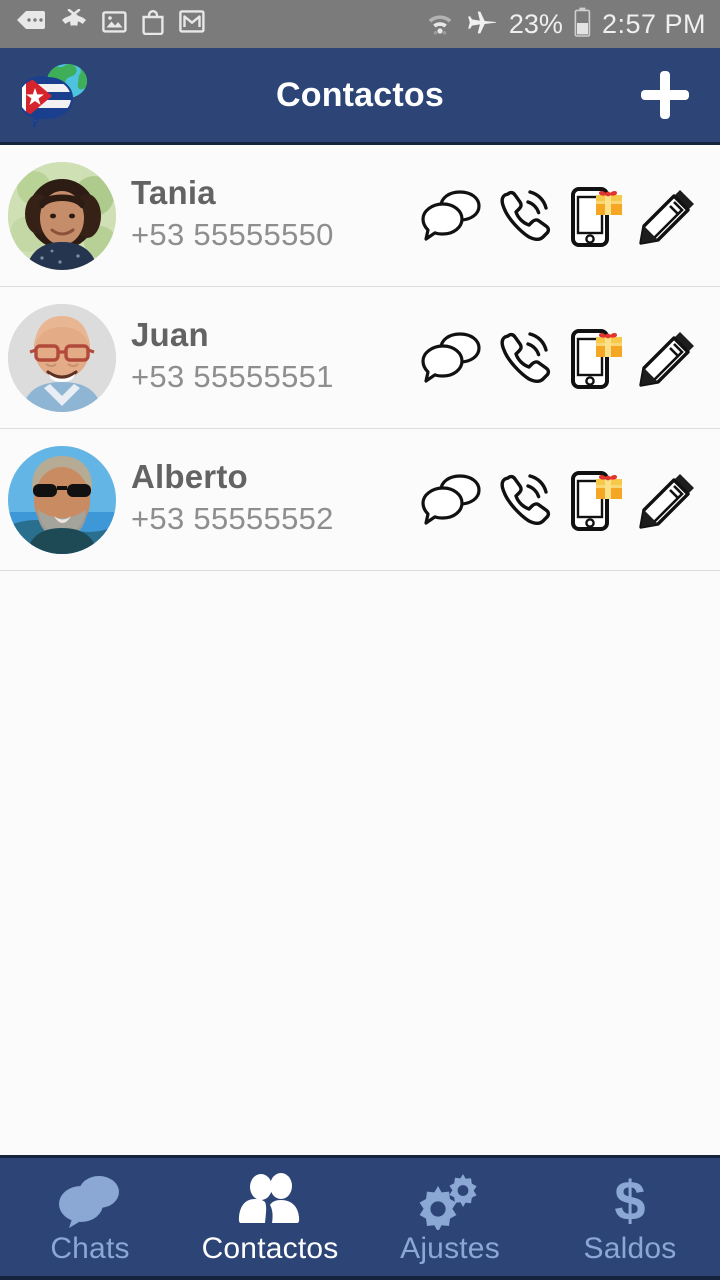 This screenshot has height=1280, width=720. I want to click on contact-info: Tania +53 55555550, so click(273, 216).